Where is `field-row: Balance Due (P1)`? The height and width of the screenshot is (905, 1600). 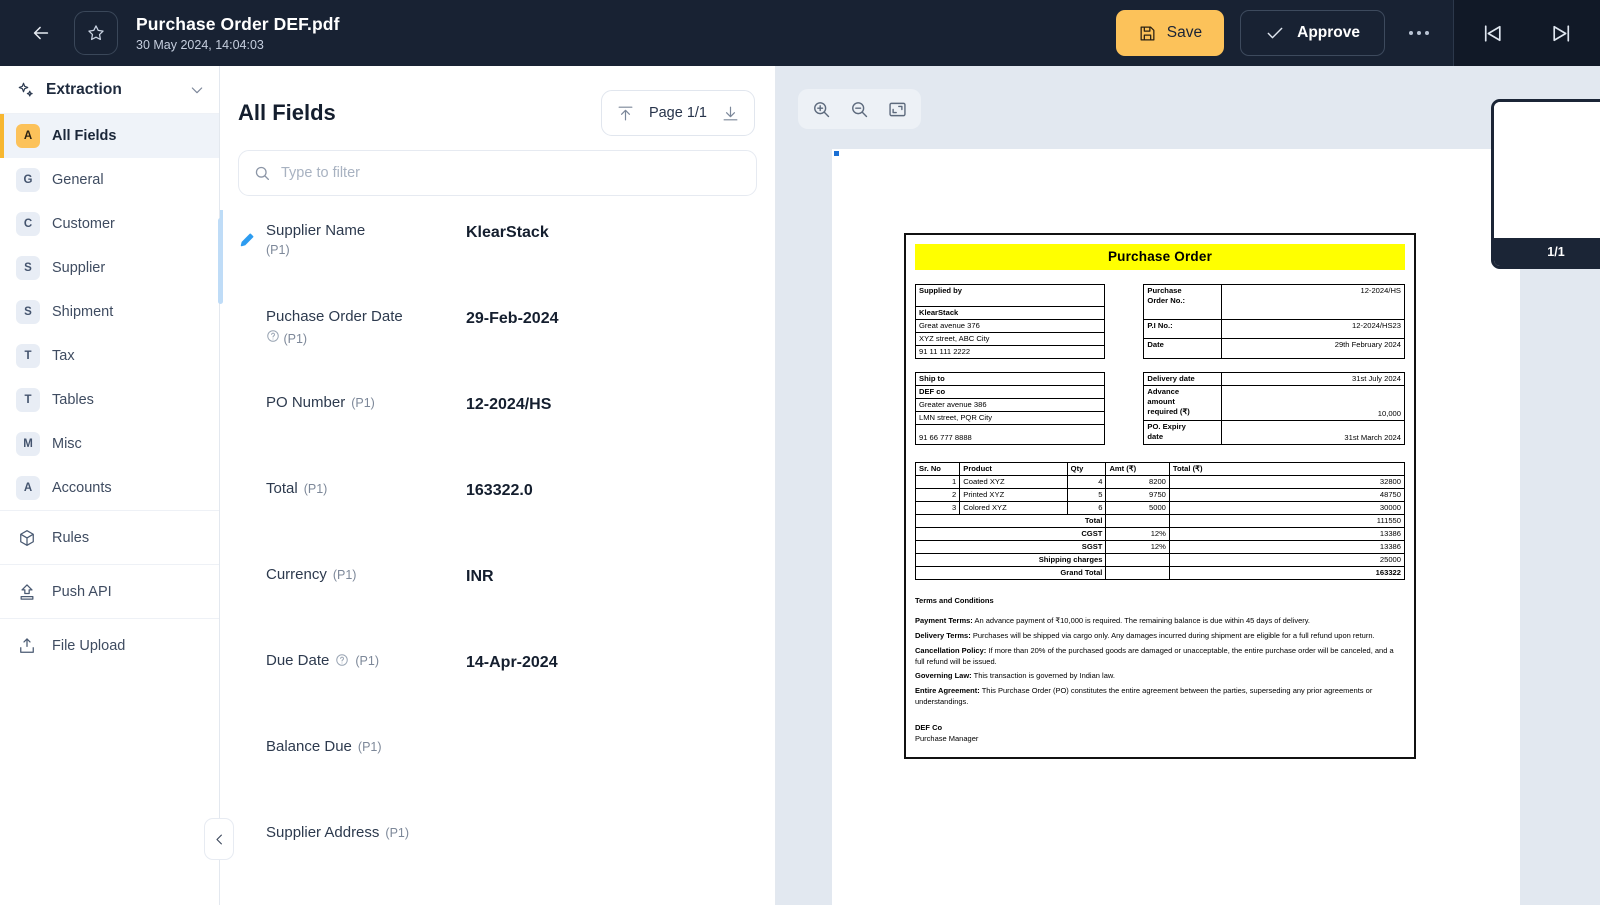 field-row: Balance Due (P1) is located at coordinates (497, 769).